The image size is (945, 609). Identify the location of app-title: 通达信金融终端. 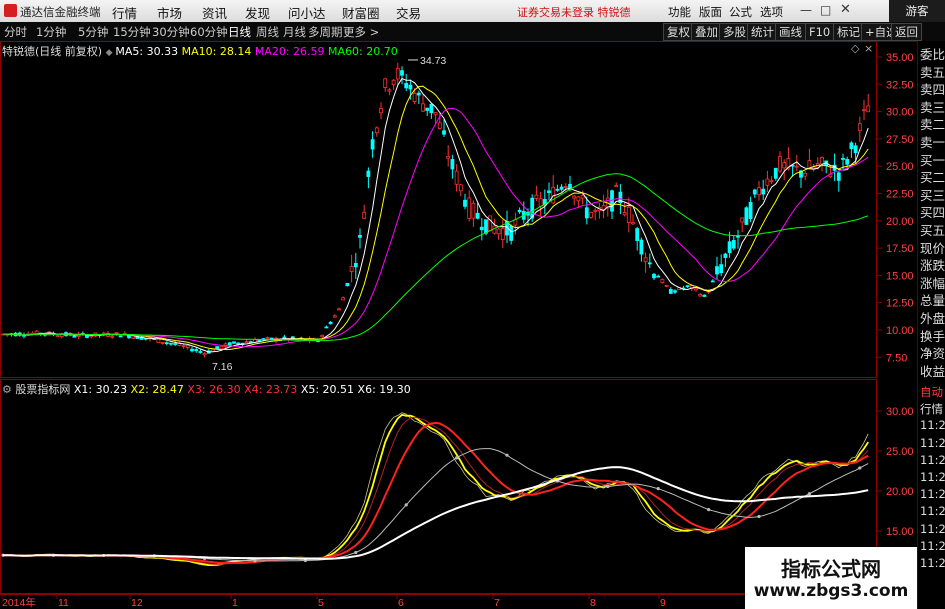
(60, 12).